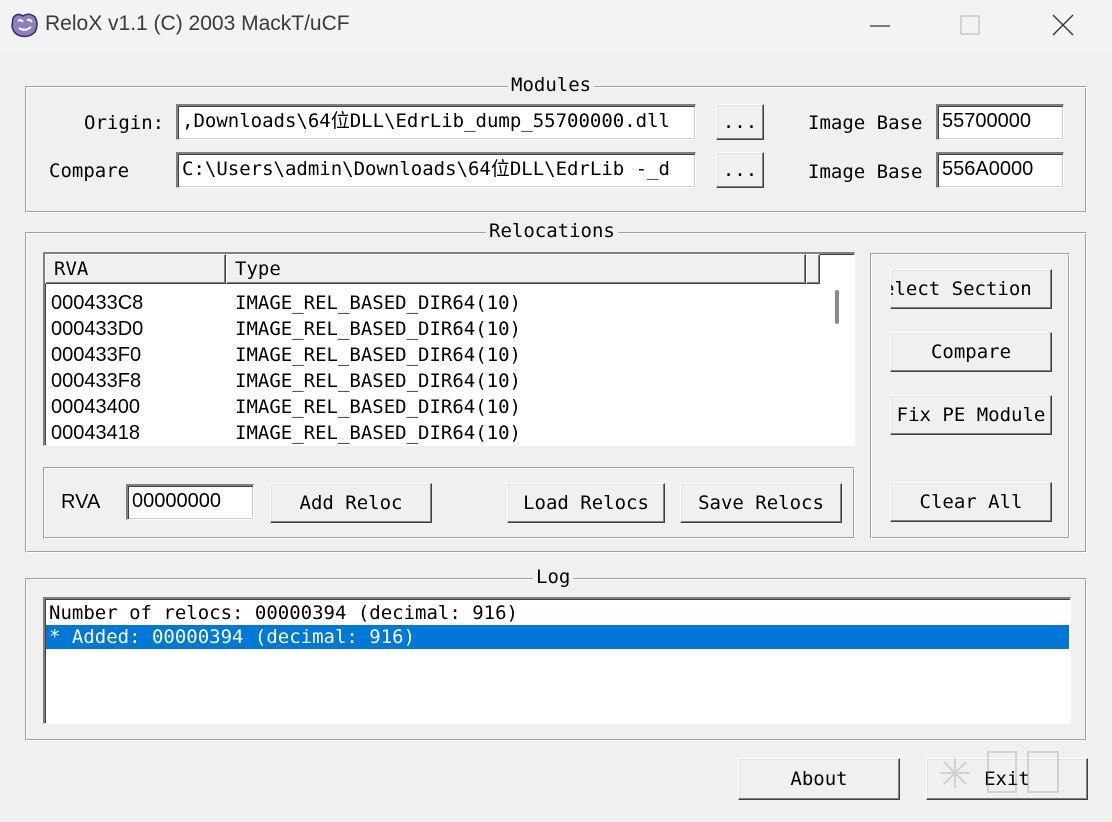 This screenshot has width=1112, height=822. I want to click on origin-imagebase-field: 55700000, so click(1000, 122).